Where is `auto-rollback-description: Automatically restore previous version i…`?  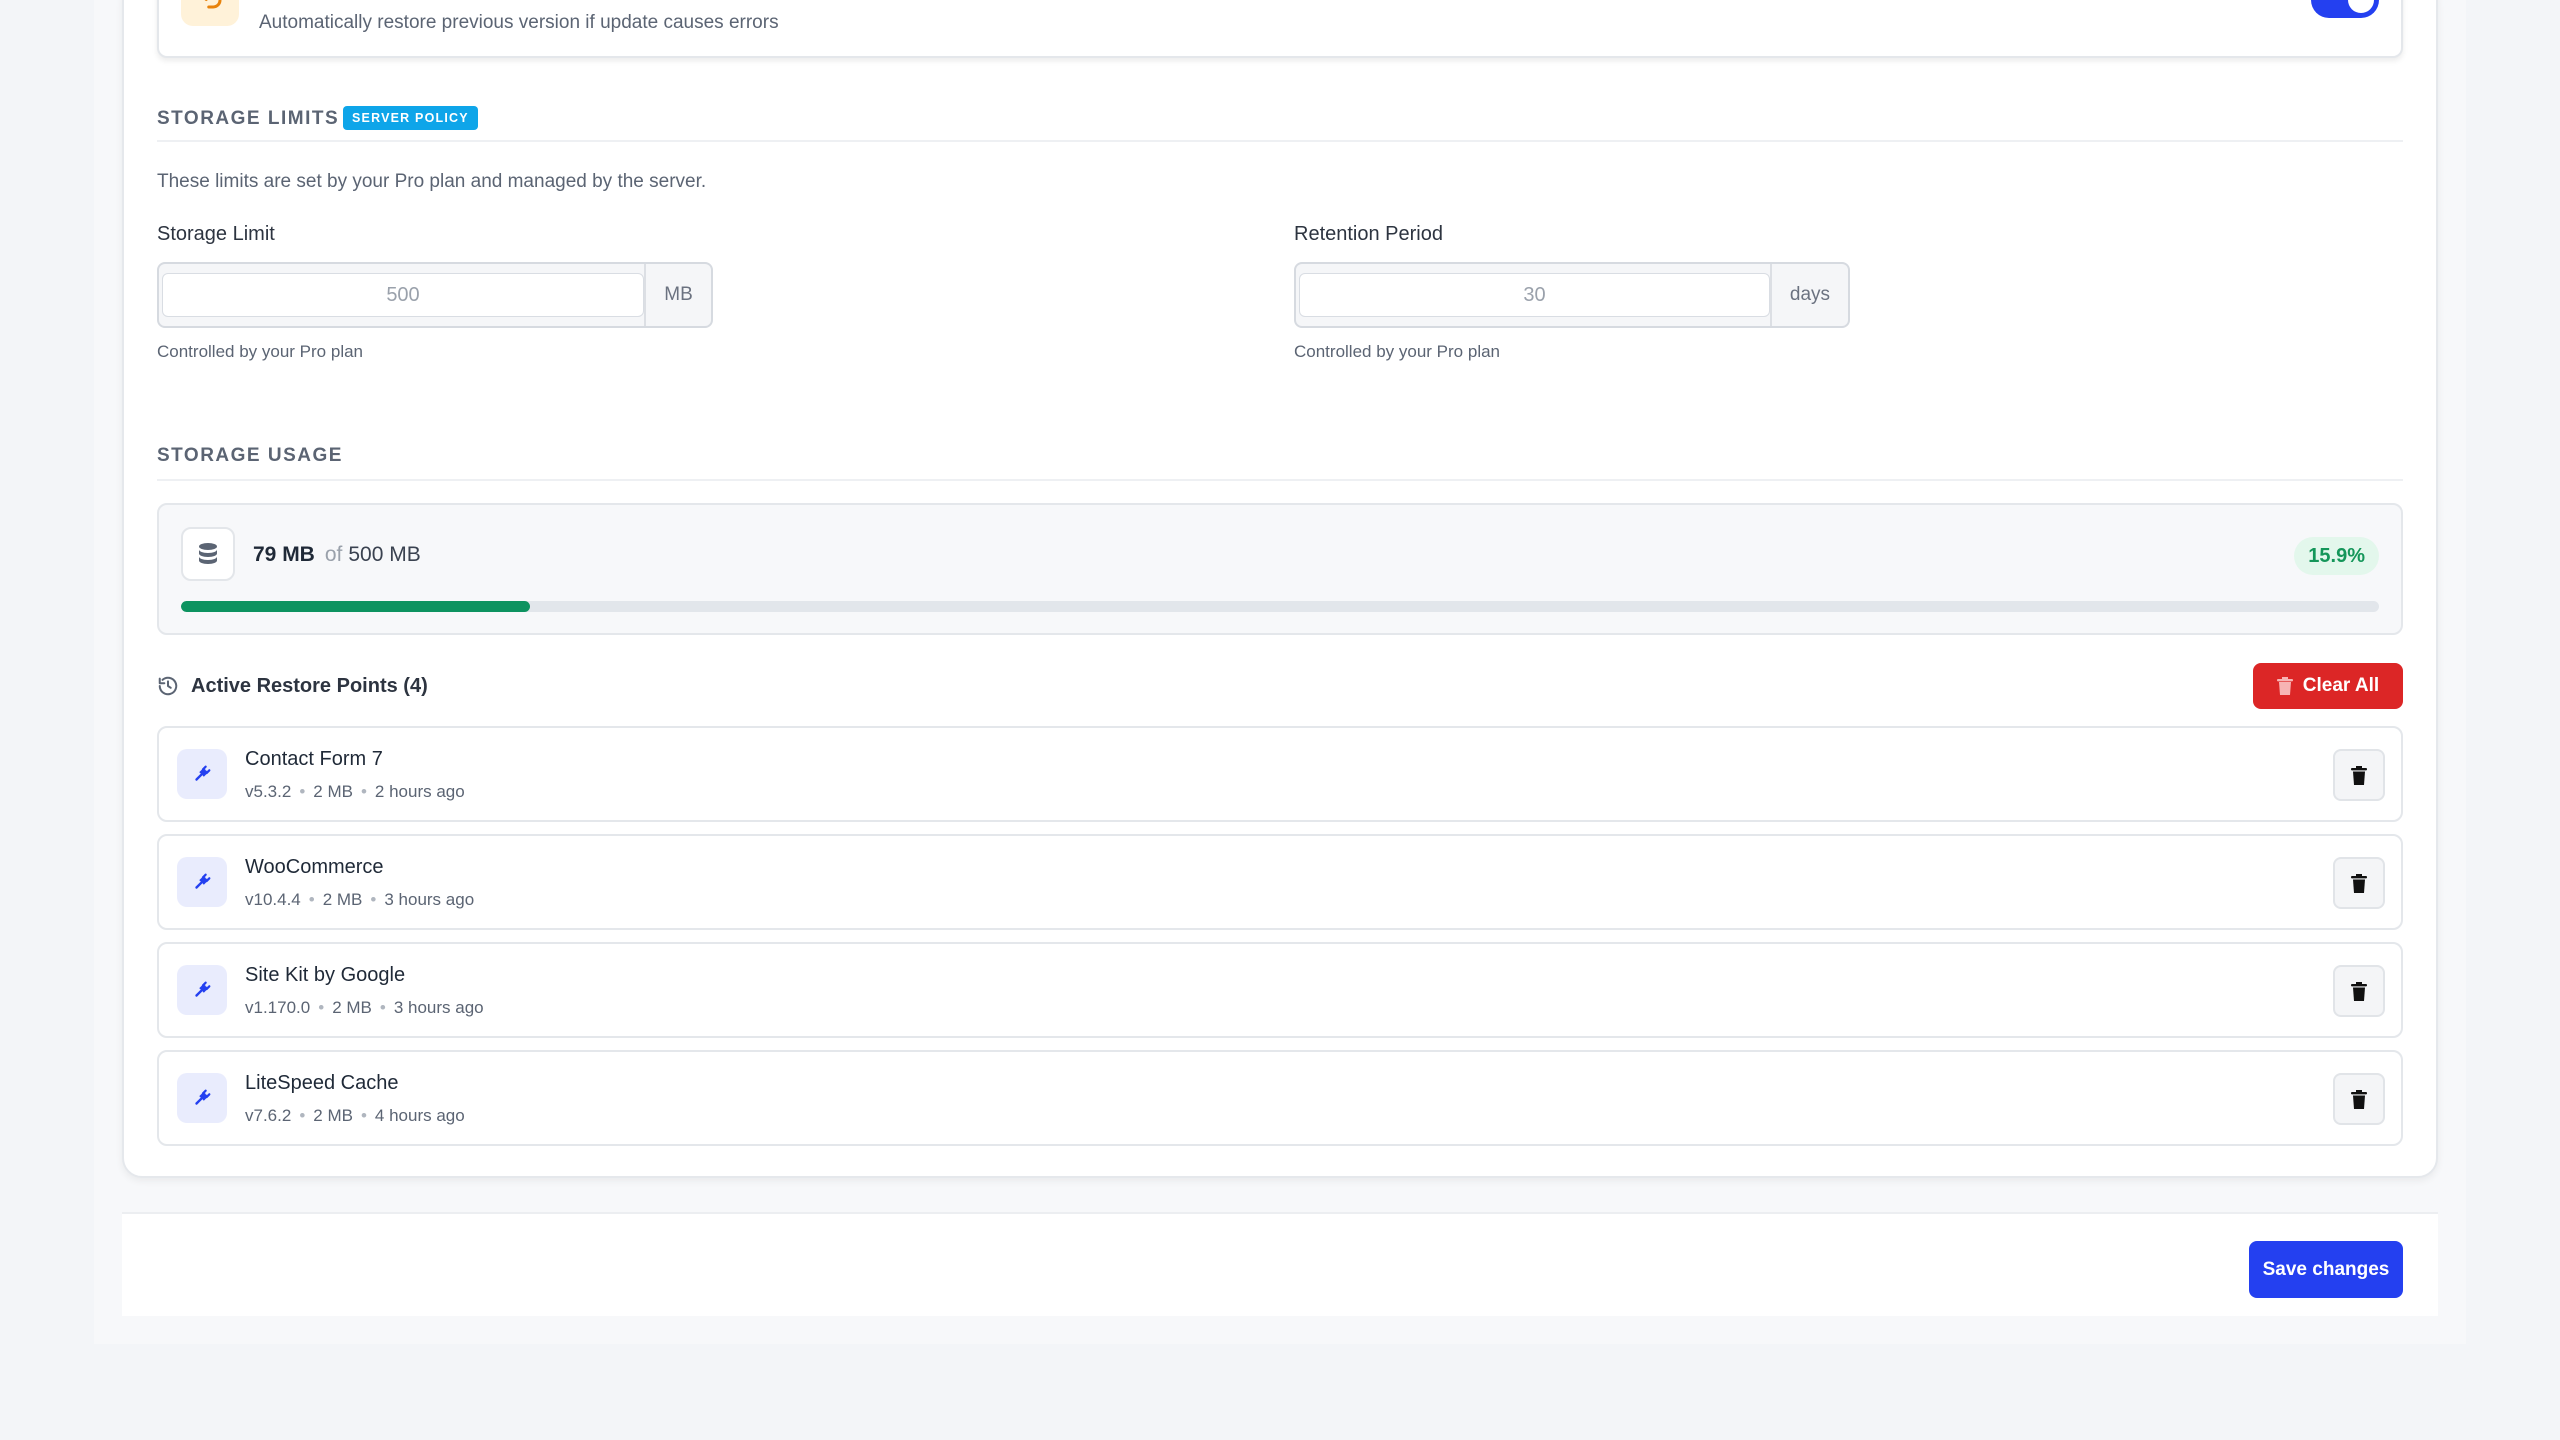 auto-rollback-description: Automatically restore previous version i… is located at coordinates (519, 22).